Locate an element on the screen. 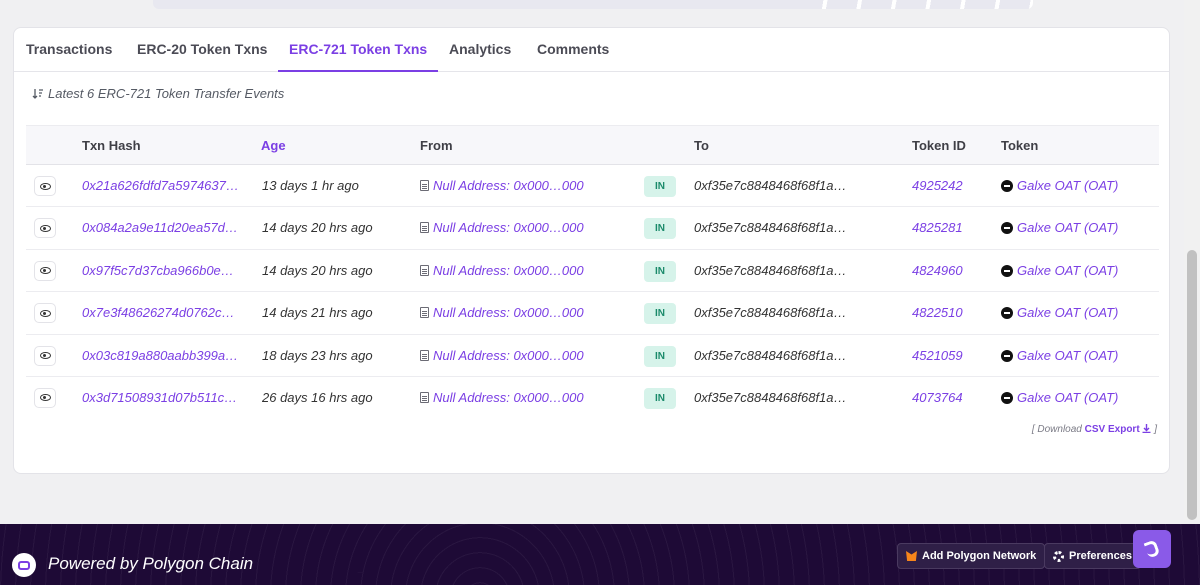 The image size is (1200, 585). token-id-link: 4825281 is located at coordinates (937, 228).